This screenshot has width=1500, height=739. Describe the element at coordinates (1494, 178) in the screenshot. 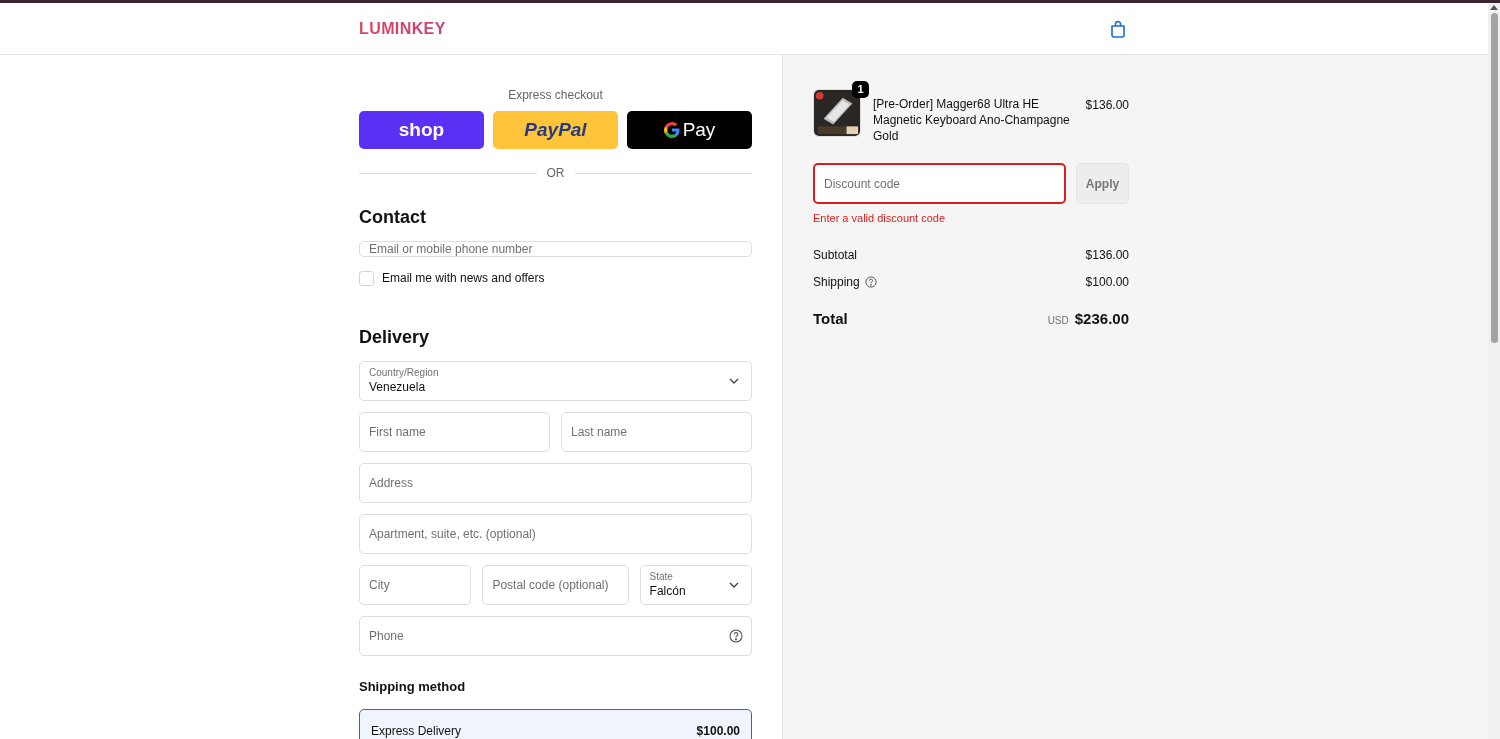

I see `scrollbar-thumb` at that location.